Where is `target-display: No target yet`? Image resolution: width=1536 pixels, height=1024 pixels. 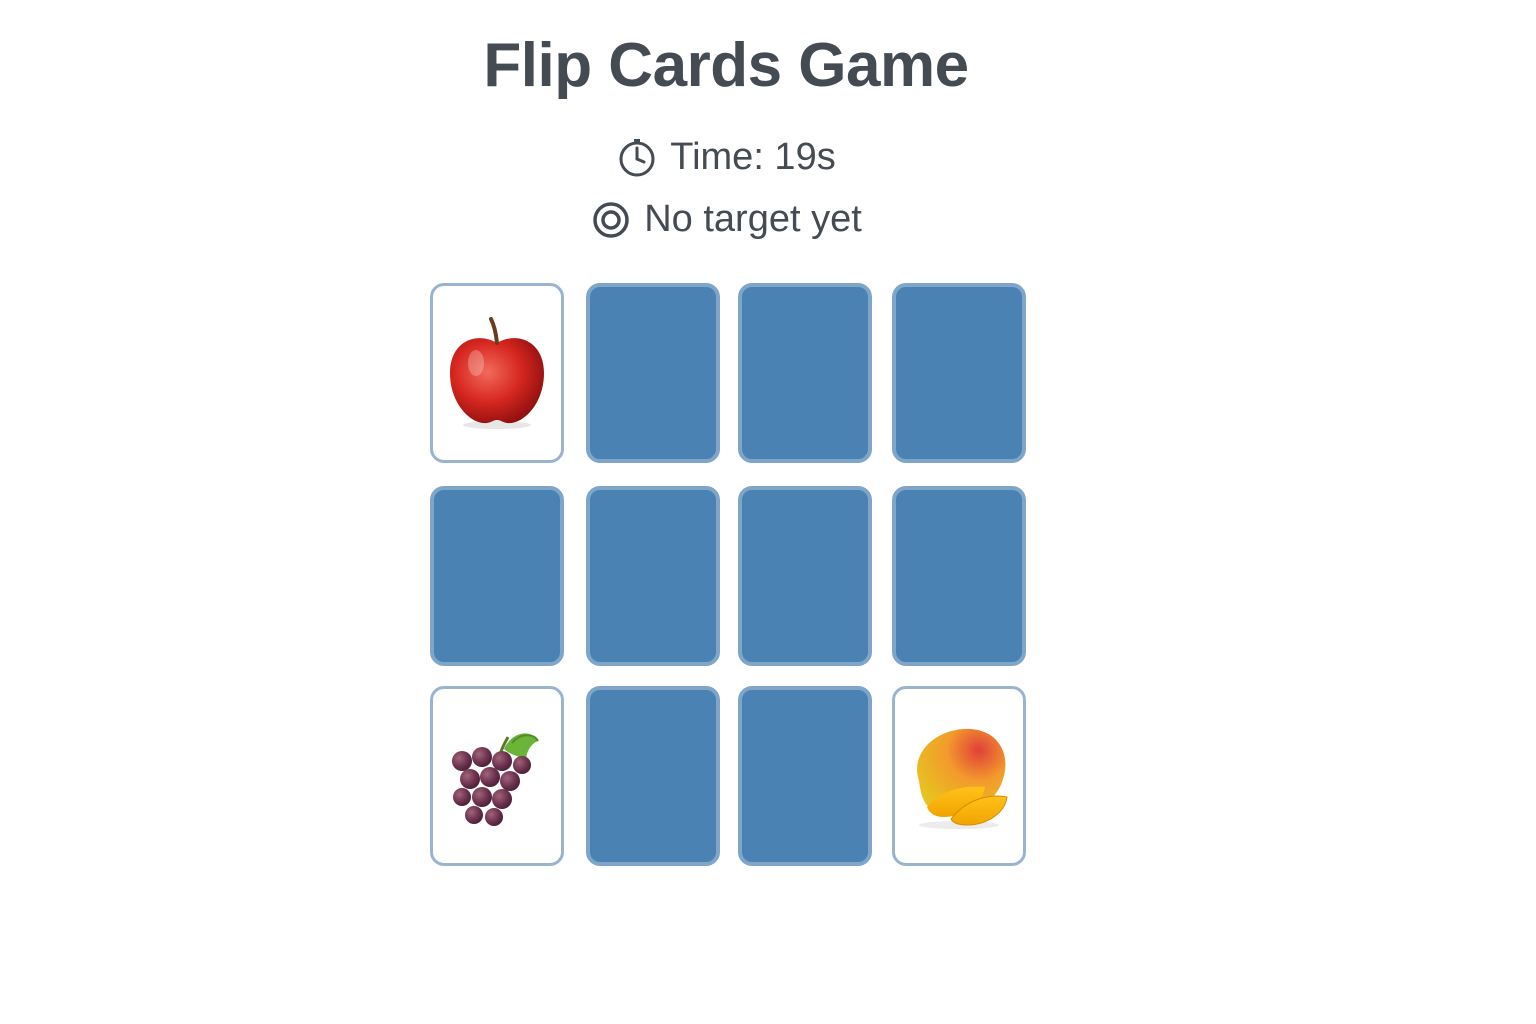 target-display: No target yet is located at coordinates (726, 219).